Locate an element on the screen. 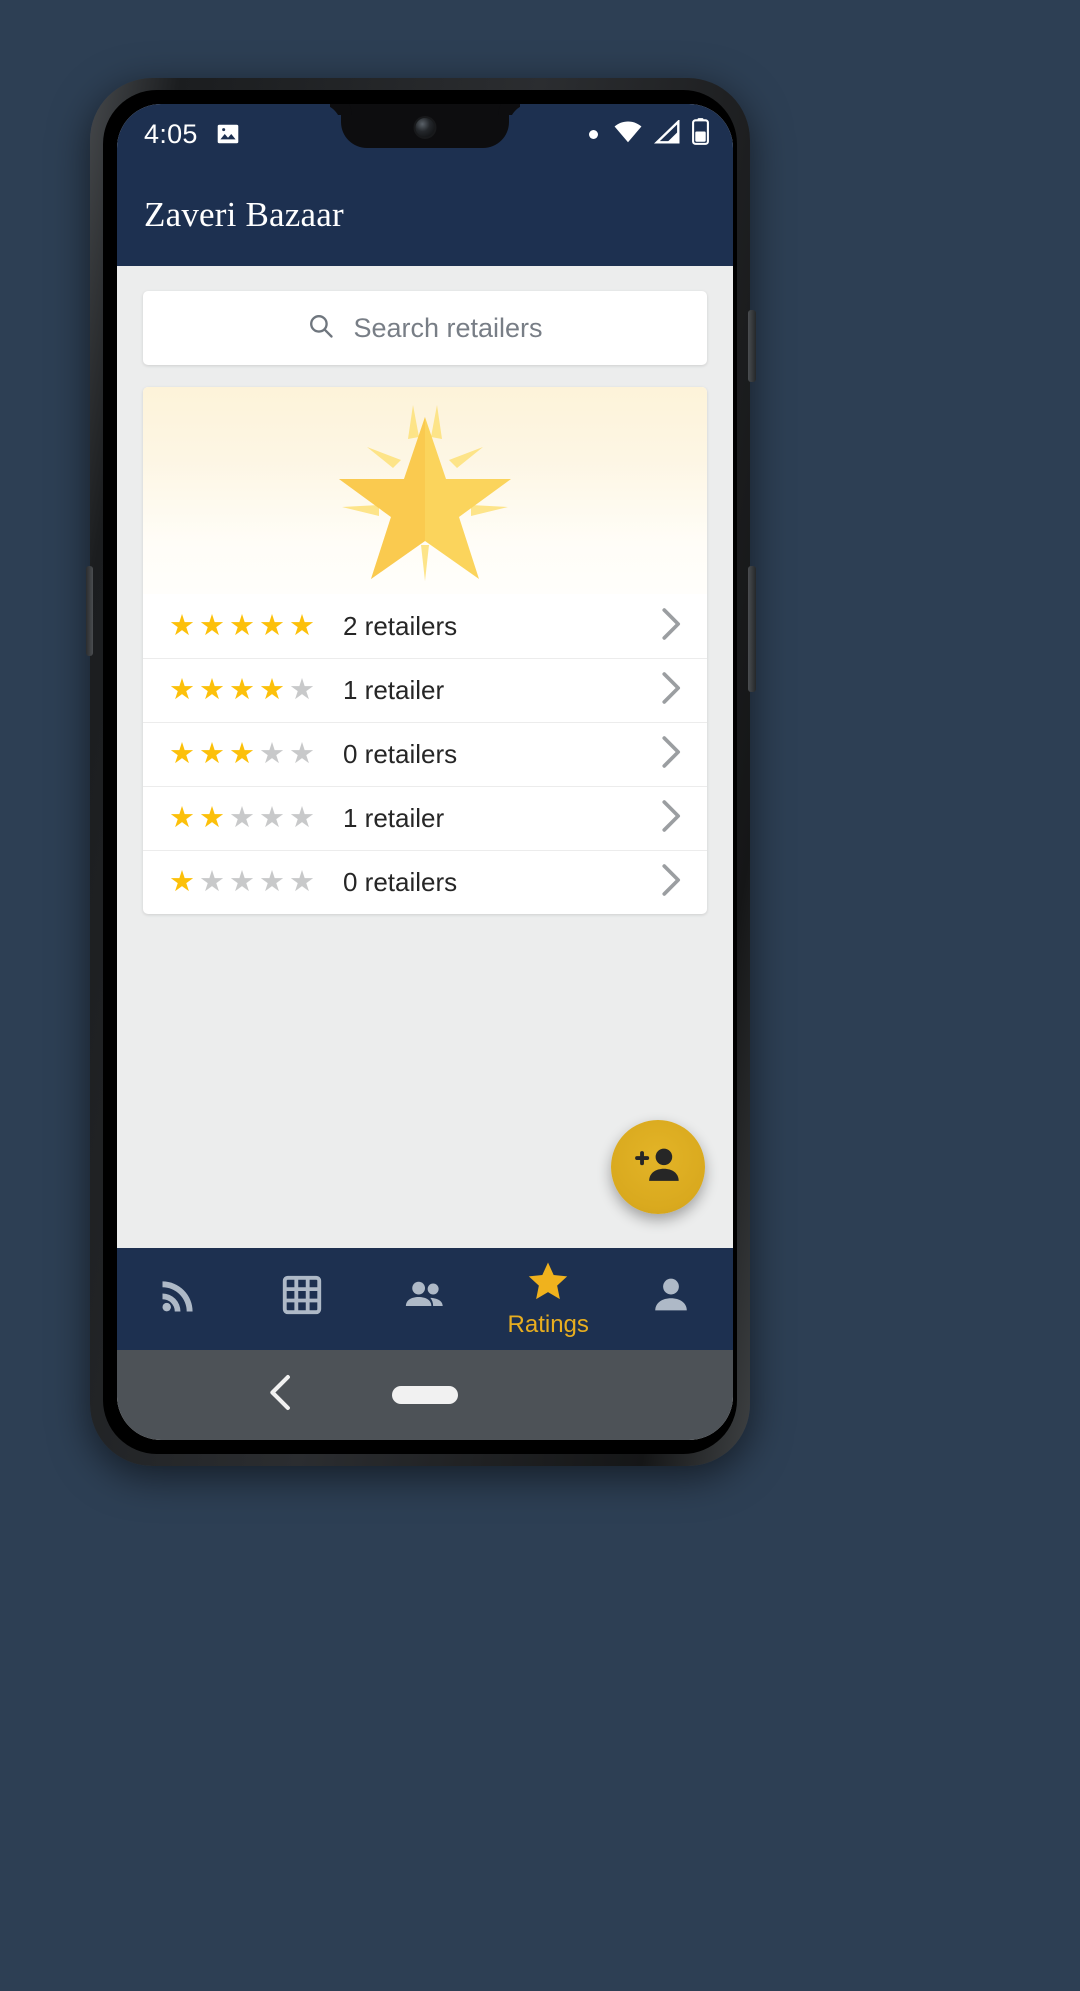  bottom-navigation-bar: Ratings is located at coordinates (425, 1299).